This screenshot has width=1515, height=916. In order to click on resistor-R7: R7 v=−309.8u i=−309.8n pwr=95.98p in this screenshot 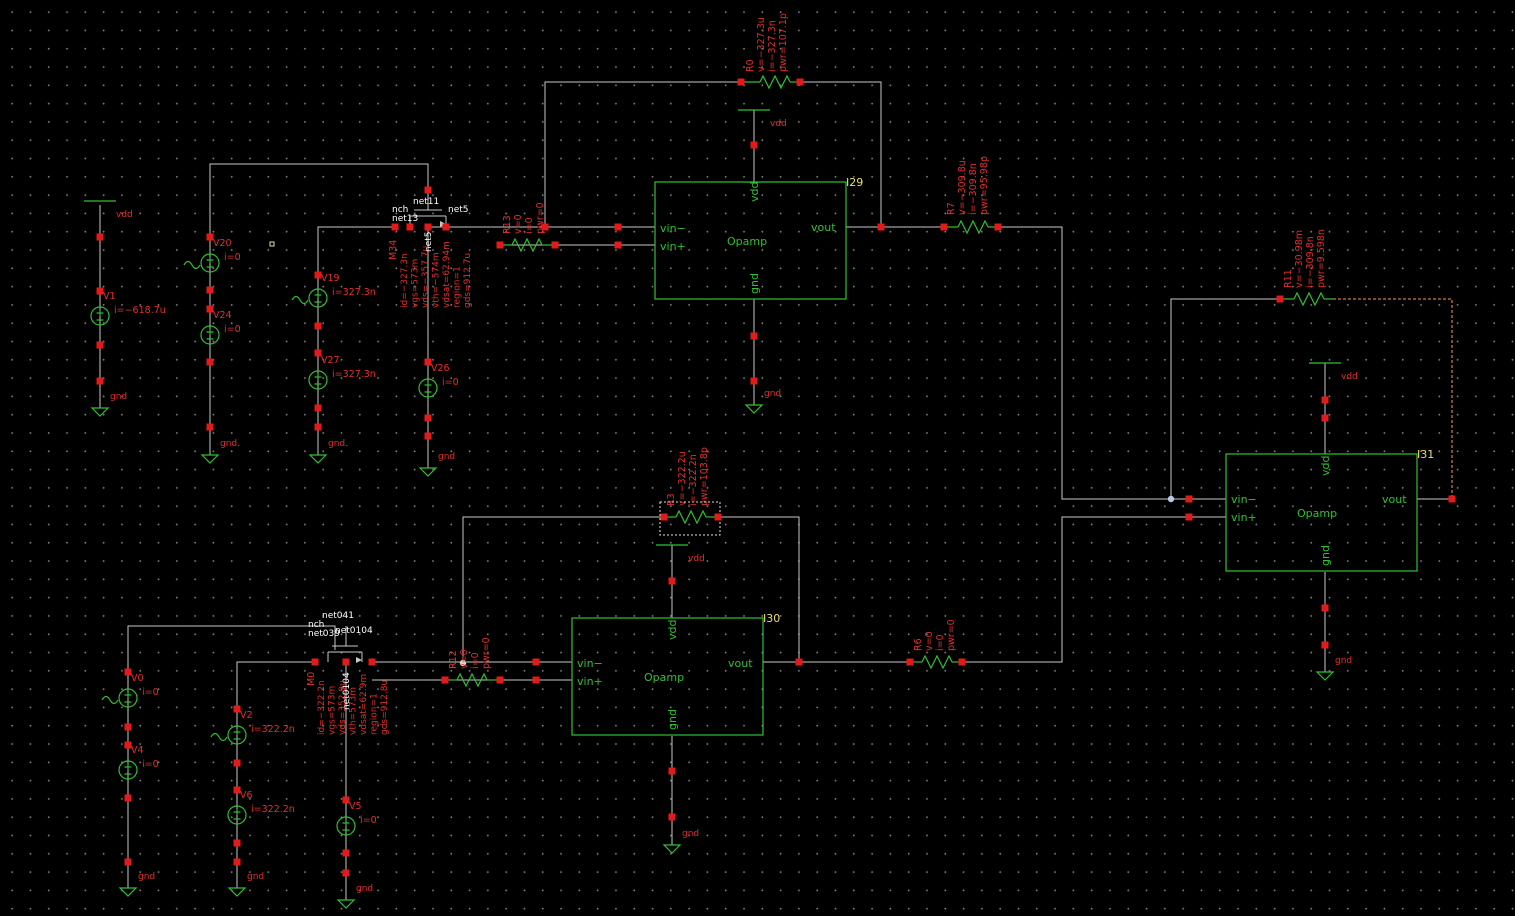, I will do `click(971, 195)`.